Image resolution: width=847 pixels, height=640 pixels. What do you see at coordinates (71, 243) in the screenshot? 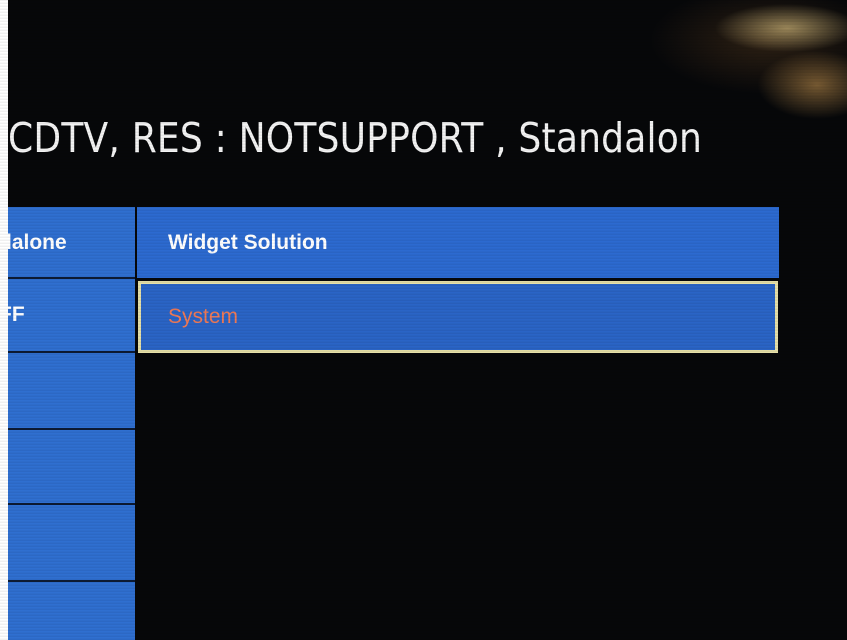
I see `left-menu-cell-standalone: dalone` at bounding box center [71, 243].